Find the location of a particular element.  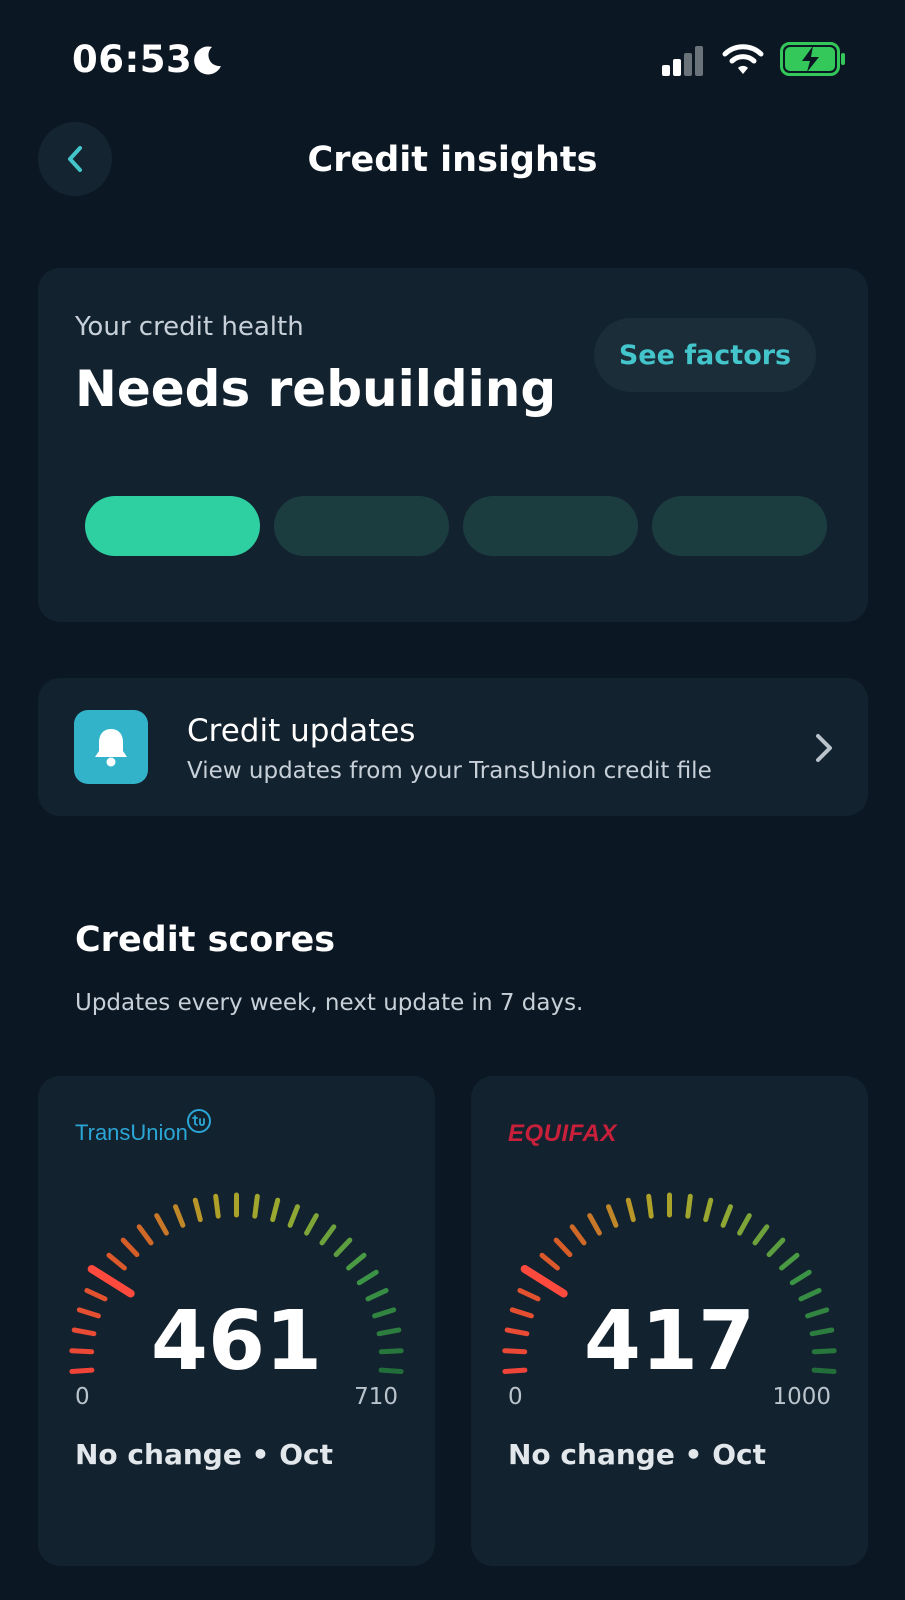

equifax-range-max: 1000 is located at coordinates (801, 1397).